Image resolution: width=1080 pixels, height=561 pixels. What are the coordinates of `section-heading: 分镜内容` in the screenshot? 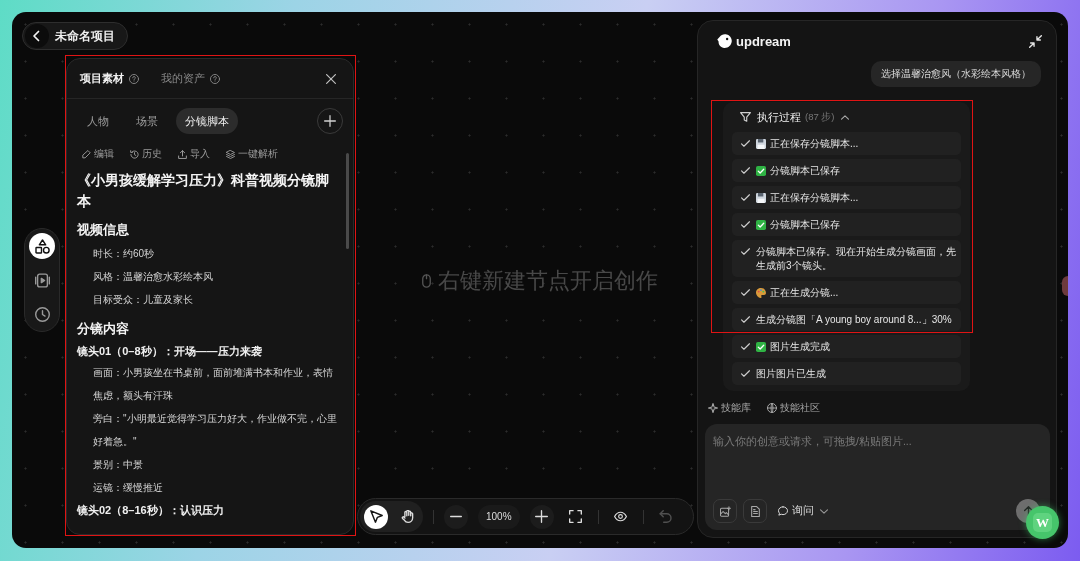 It's located at (103, 329).